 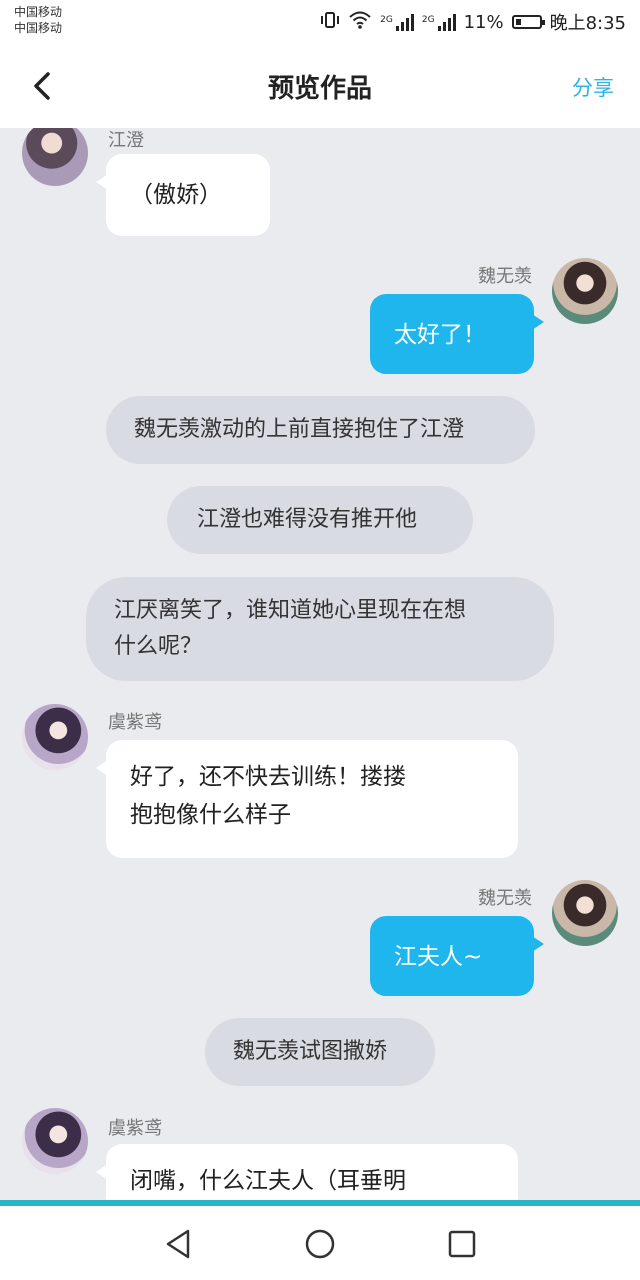 I want to click on narration-text: 魏无羡激动的上前直接抱住了江澄, so click(x=299, y=429).